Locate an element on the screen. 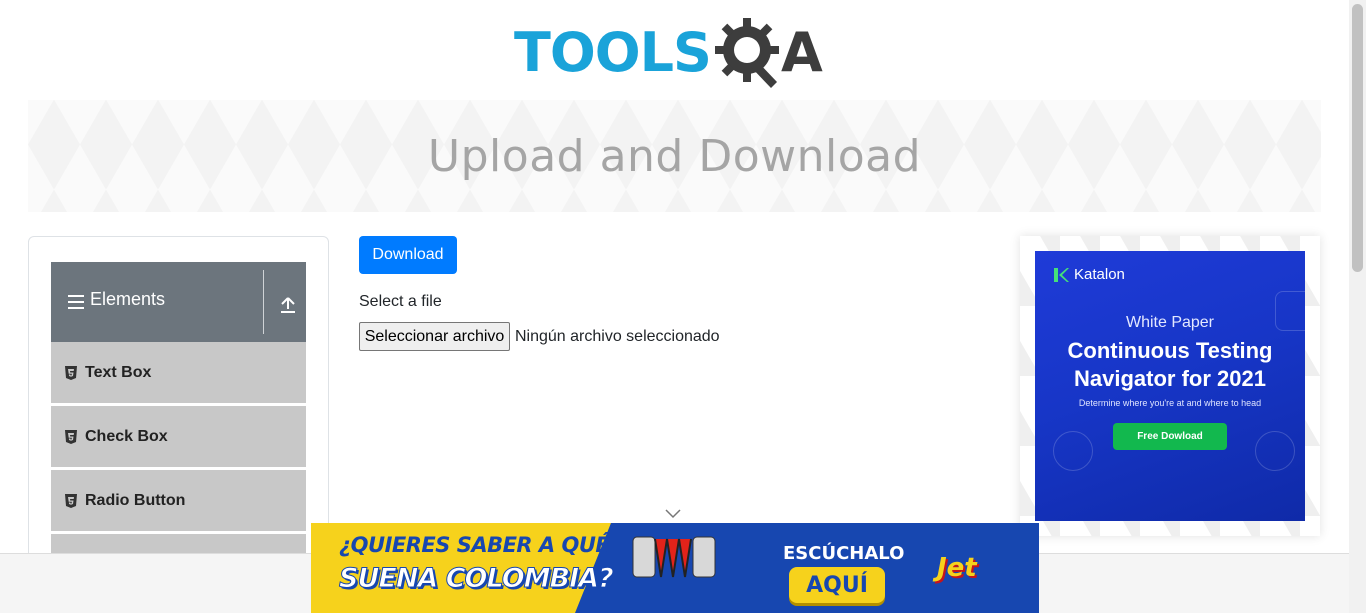 The height and width of the screenshot is (613, 1366). divider is located at coordinates (263, 302).